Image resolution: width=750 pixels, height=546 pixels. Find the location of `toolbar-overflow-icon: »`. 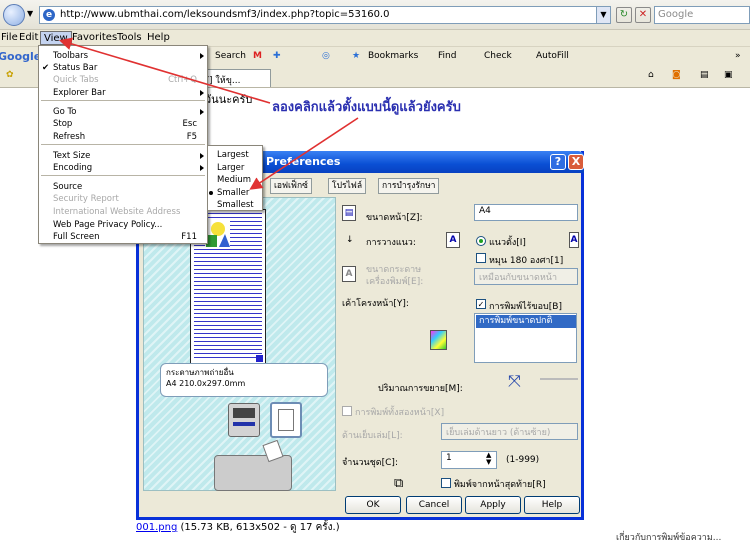

toolbar-overflow-icon: » is located at coordinates (738, 56).